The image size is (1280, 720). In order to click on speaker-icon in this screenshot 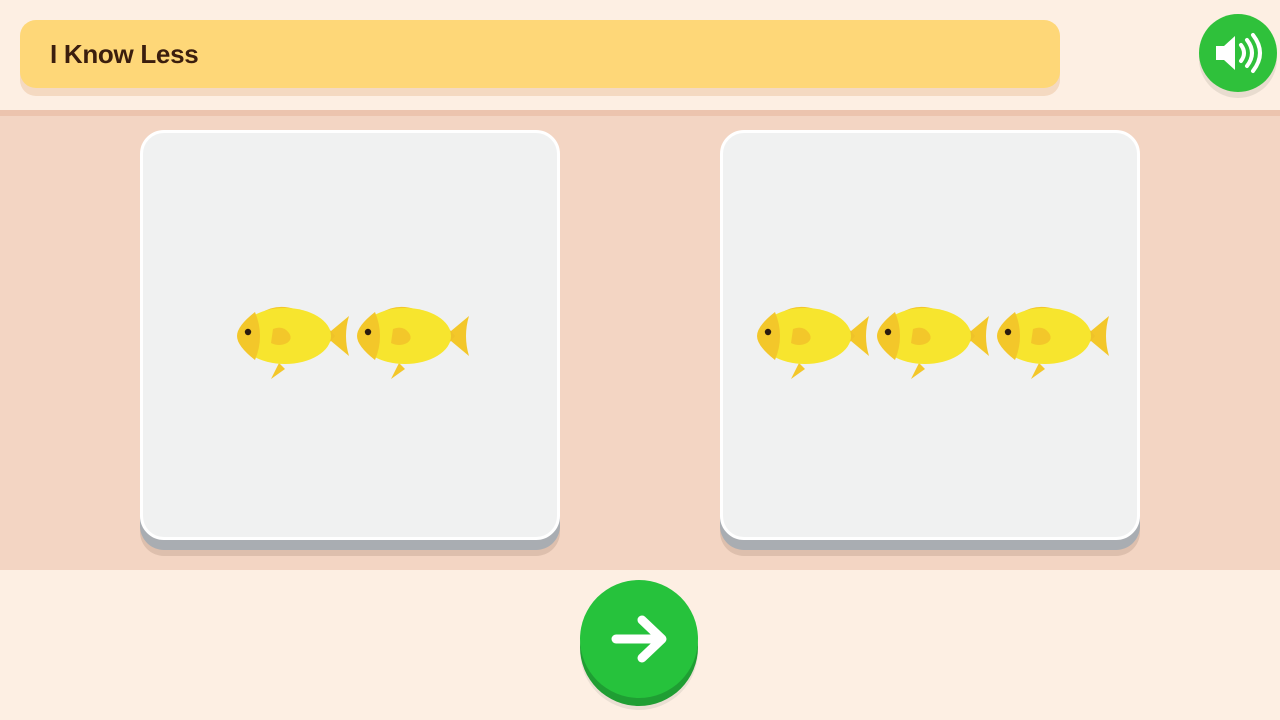, I will do `click(1239, 53)`.